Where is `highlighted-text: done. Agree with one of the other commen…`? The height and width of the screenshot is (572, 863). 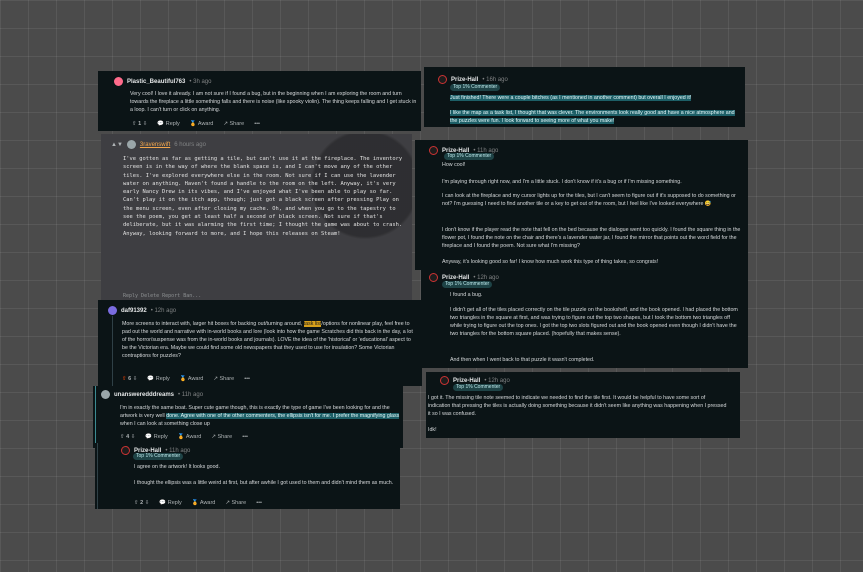 highlighted-text: done. Agree with one of the other commen… is located at coordinates (283, 416).